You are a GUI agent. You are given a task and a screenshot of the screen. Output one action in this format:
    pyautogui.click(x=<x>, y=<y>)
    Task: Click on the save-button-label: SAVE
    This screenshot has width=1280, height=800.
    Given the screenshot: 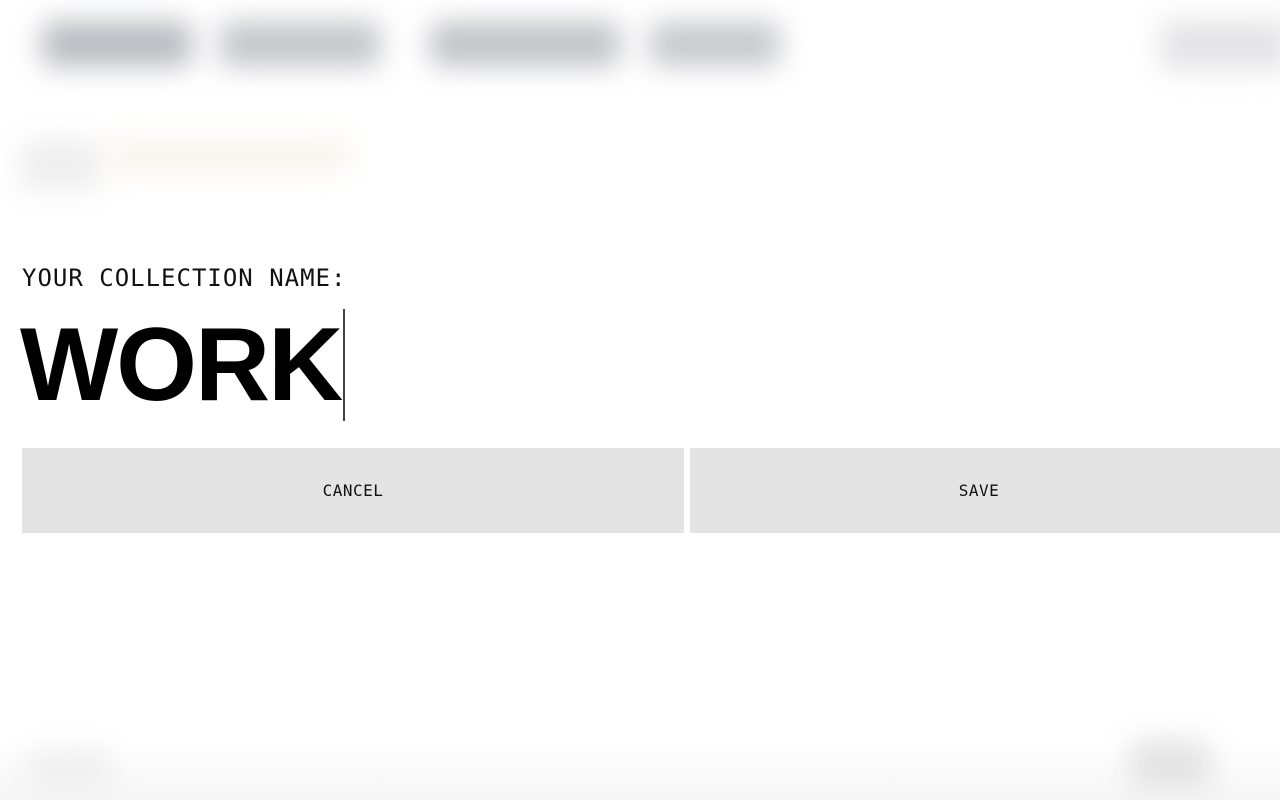 What is the action you would take?
    pyautogui.click(x=979, y=490)
    